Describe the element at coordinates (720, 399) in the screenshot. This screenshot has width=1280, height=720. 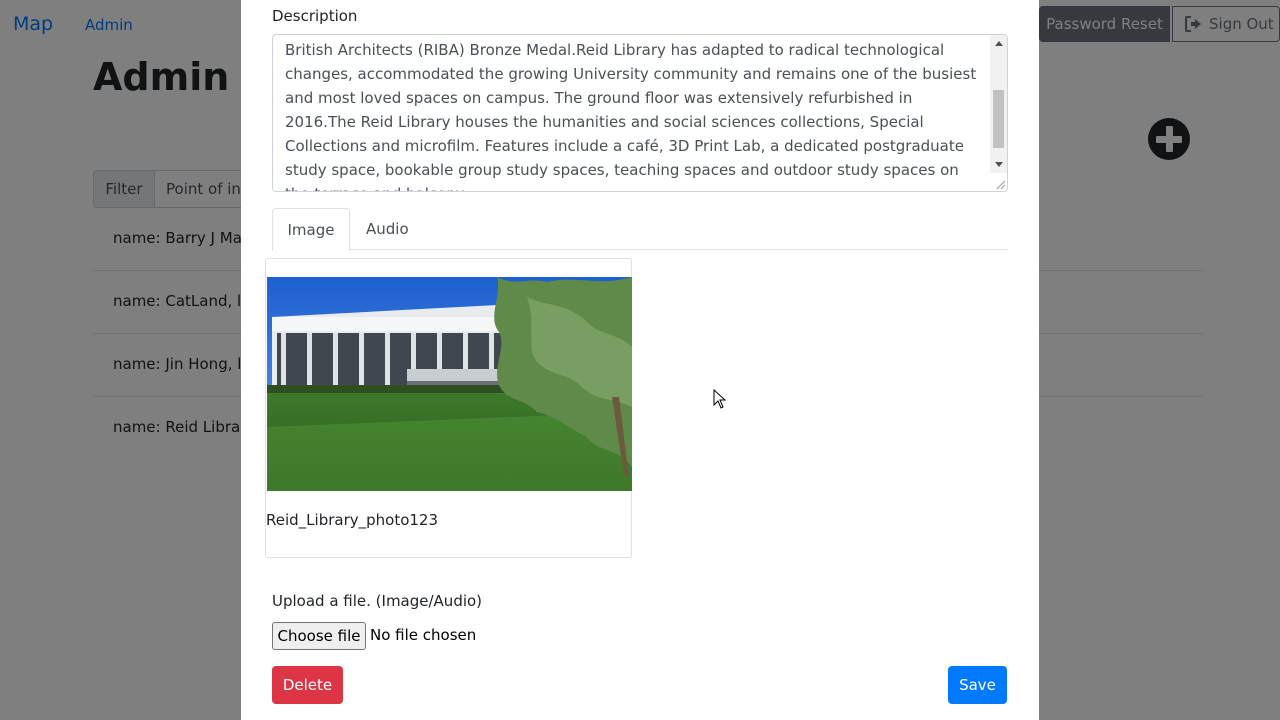
I see `mouse-cursor-icon` at that location.